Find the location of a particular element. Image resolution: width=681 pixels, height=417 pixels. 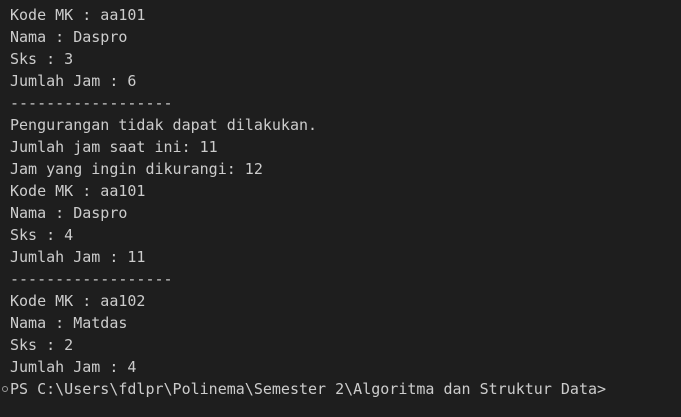

output-line-jumlah-jam: Jumlah Jam : 6 is located at coordinates (73, 81).